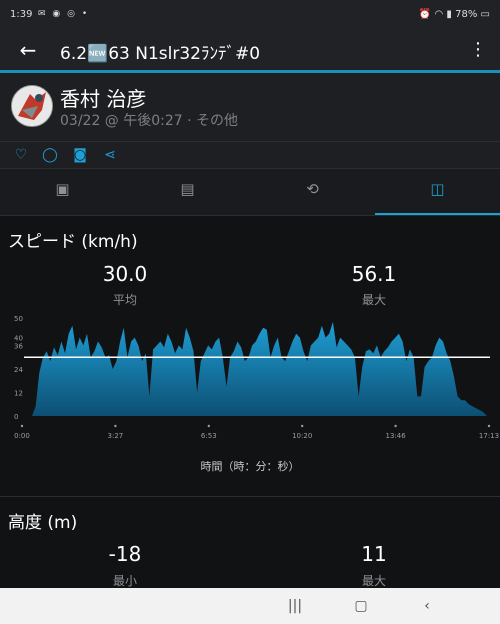 The image size is (500, 624). I want to click on like-icon: ♡, so click(21, 155).